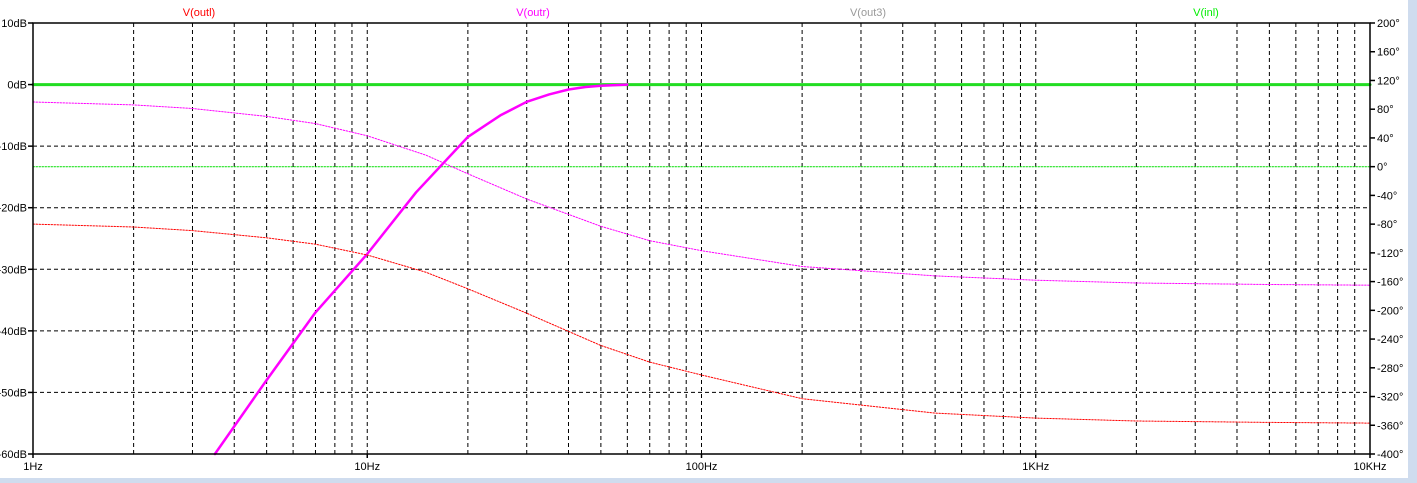 The image size is (1417, 483). I want to click on right-tick-label: 0°, so click(1382, 168).